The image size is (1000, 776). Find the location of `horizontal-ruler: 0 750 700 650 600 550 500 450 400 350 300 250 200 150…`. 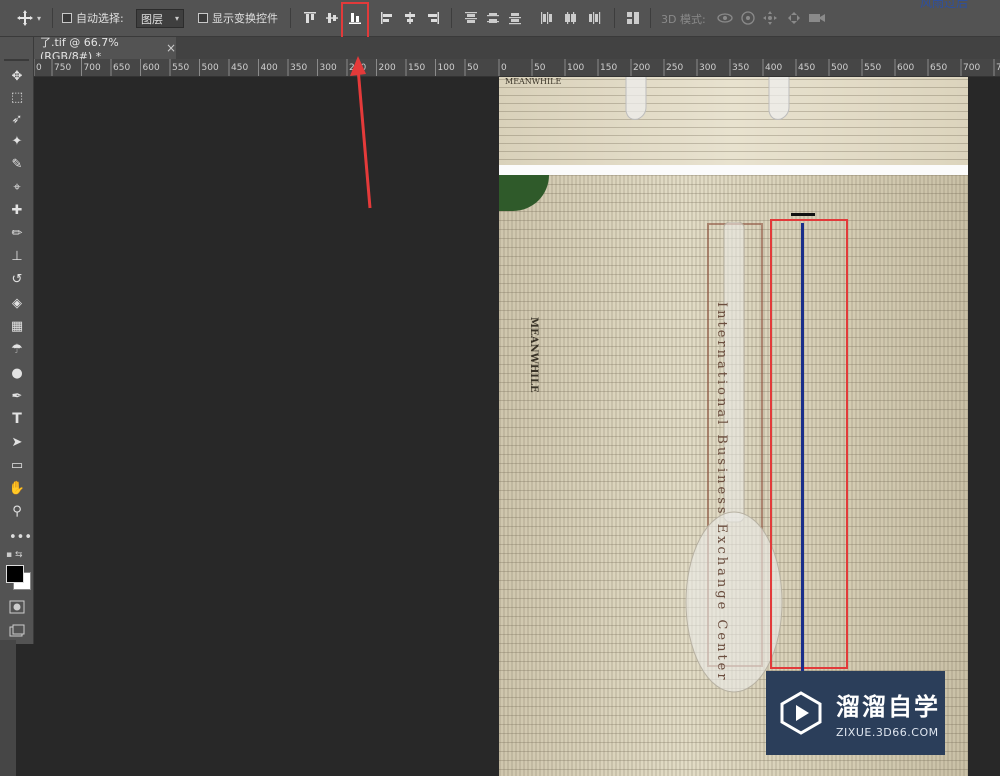

horizontal-ruler: 0 750 700 650 600 550 500 450 400 350 300 250 200 150… is located at coordinates (517, 68).